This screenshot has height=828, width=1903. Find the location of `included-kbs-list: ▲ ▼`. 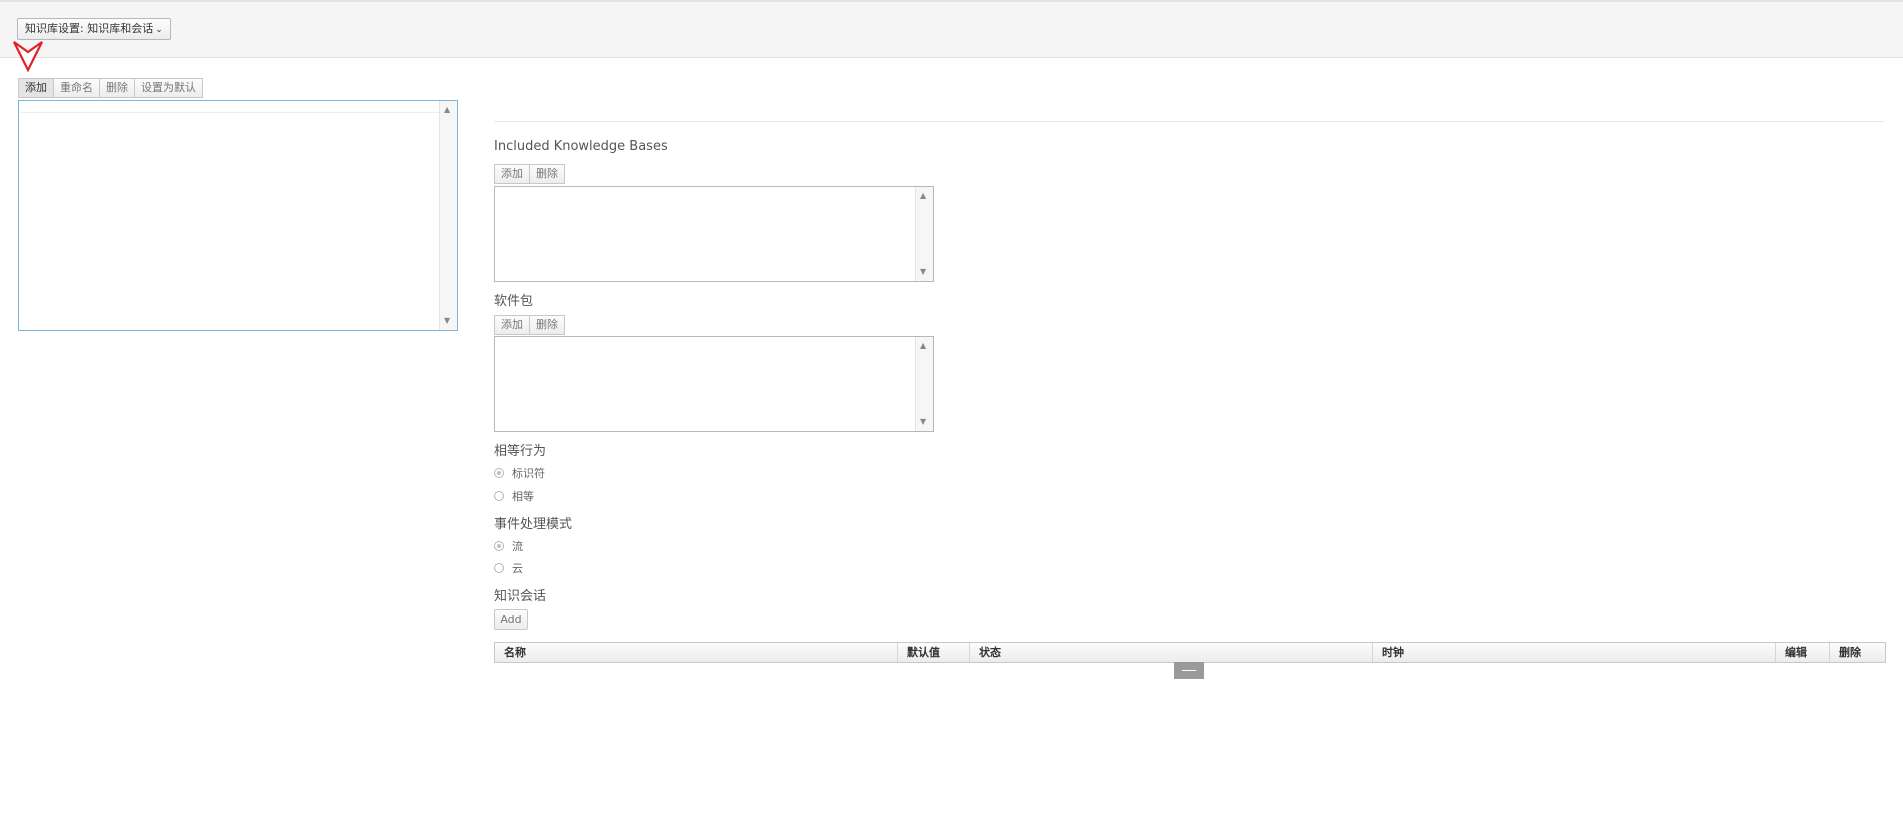

included-kbs-list: ▲ ▼ is located at coordinates (714, 234).